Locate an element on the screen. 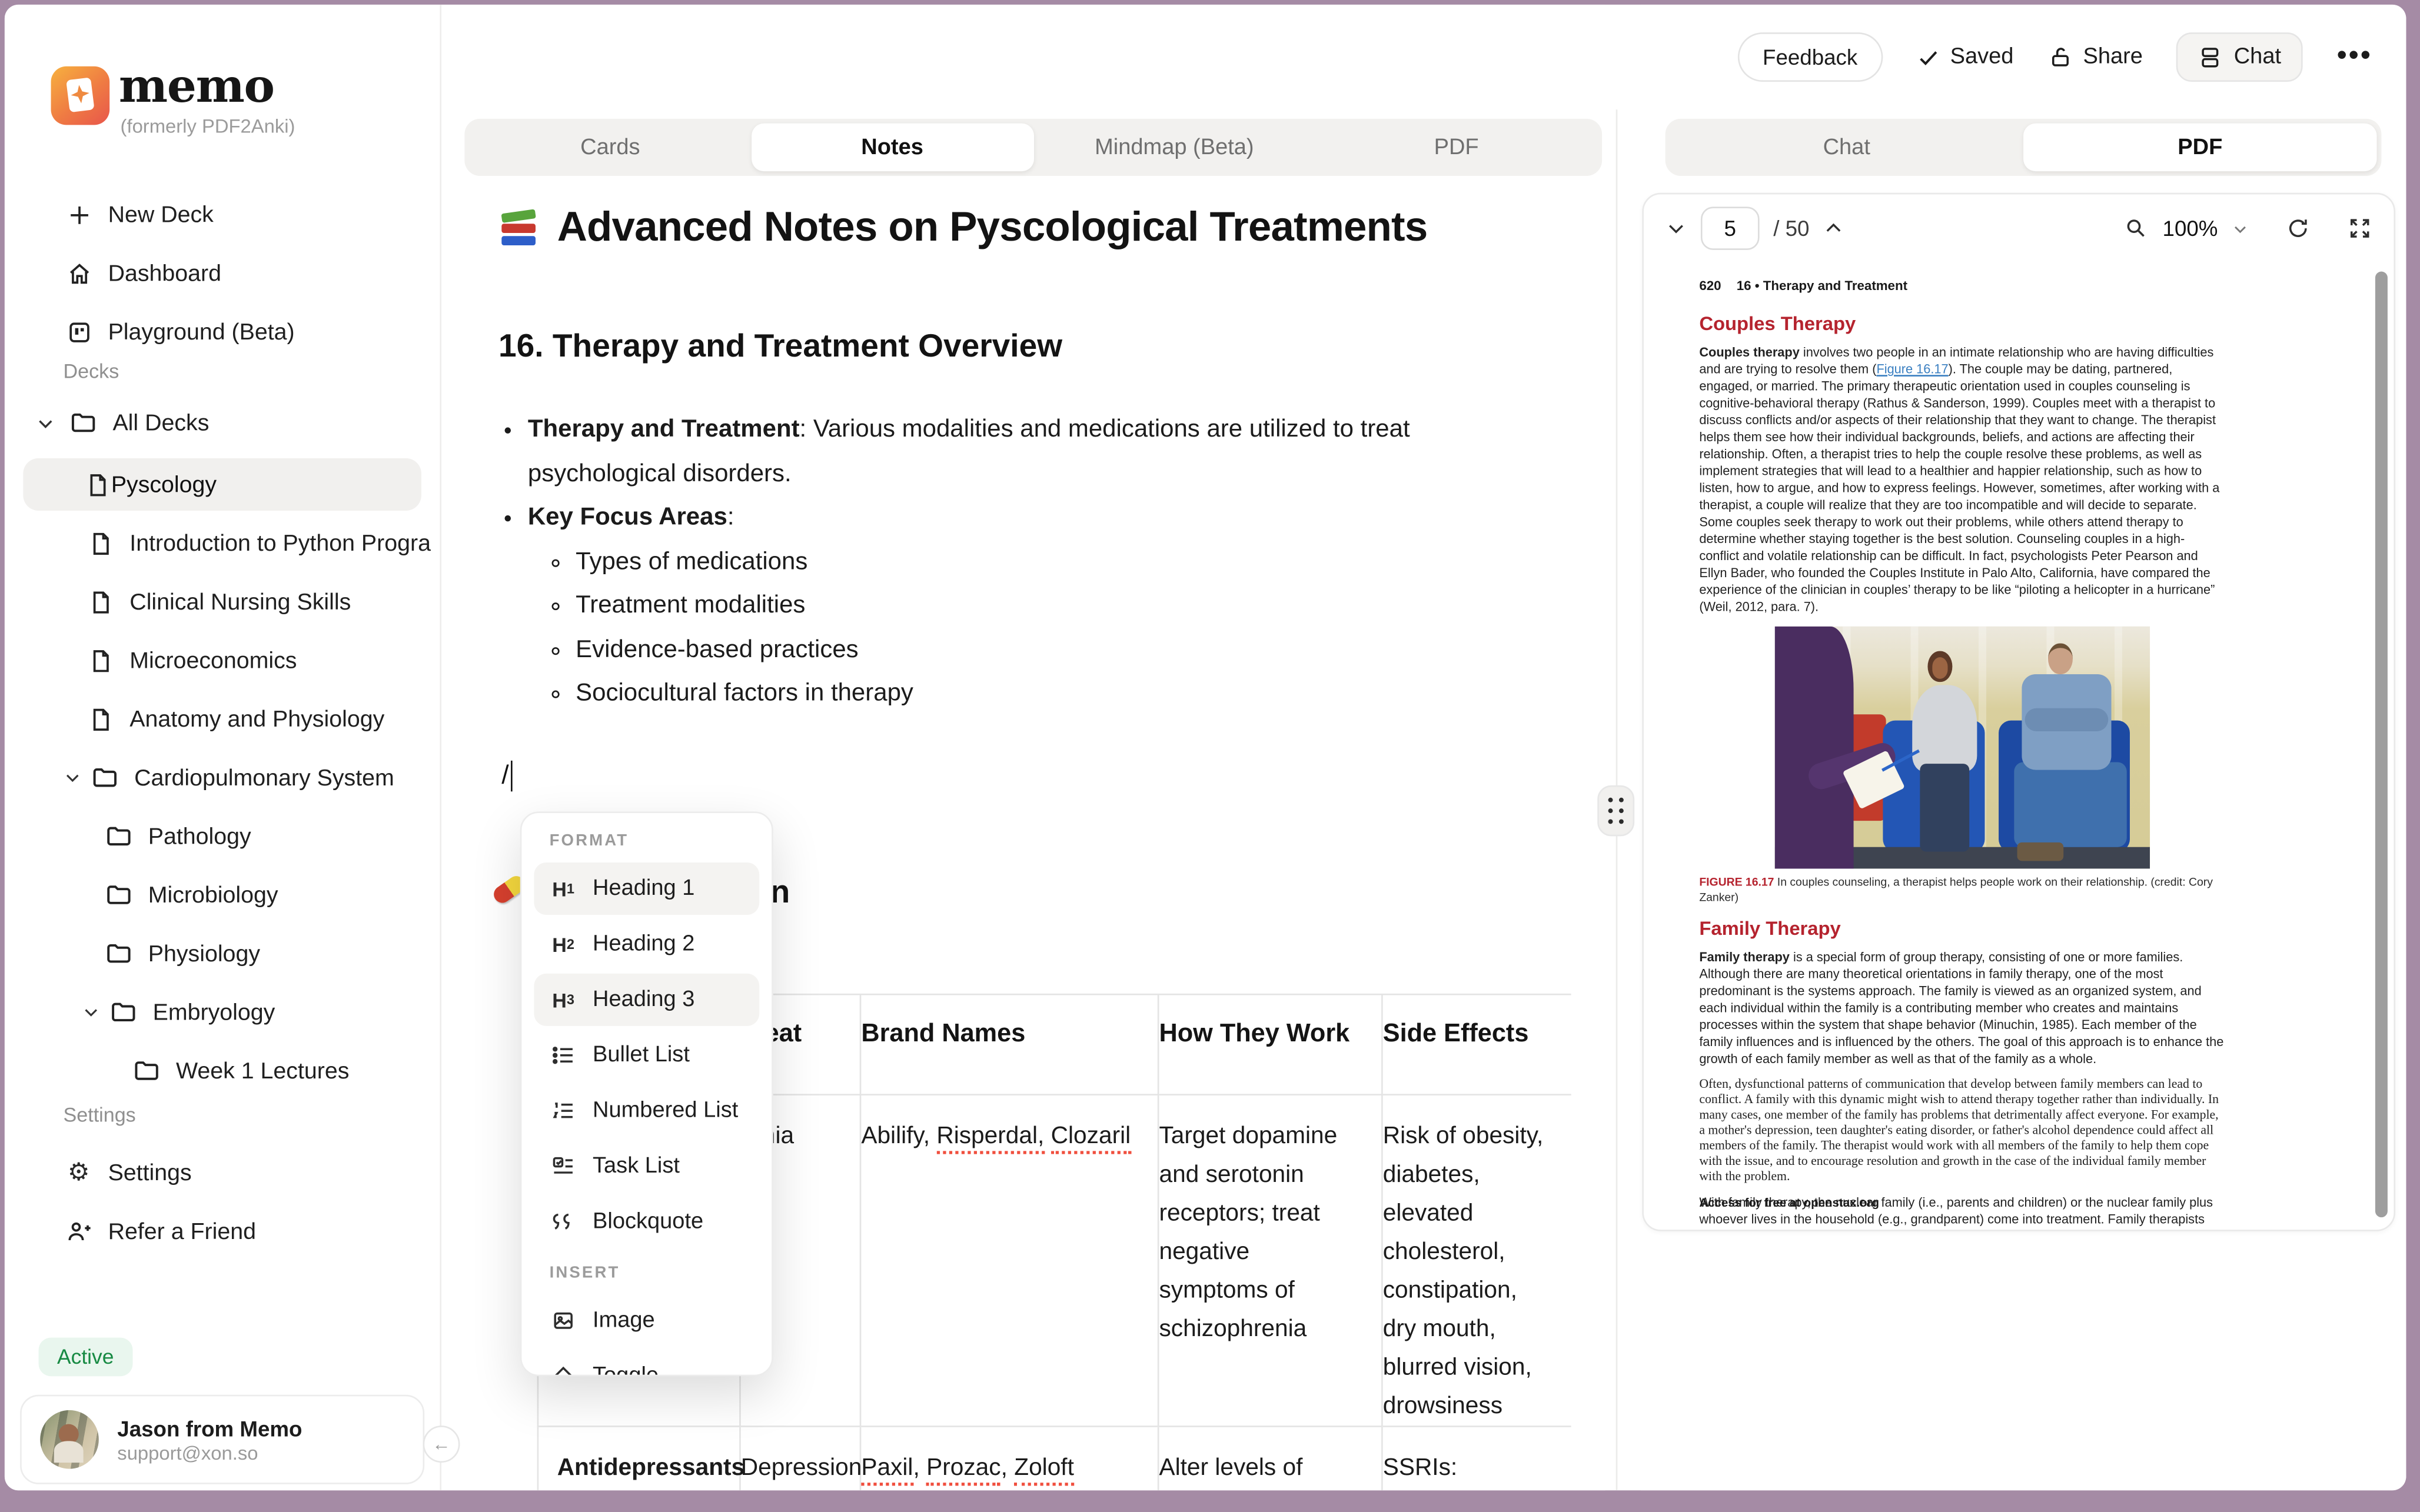 This screenshot has height=1512, width=2420. table-header-how-they-work: How They Work is located at coordinates (1271, 1045).